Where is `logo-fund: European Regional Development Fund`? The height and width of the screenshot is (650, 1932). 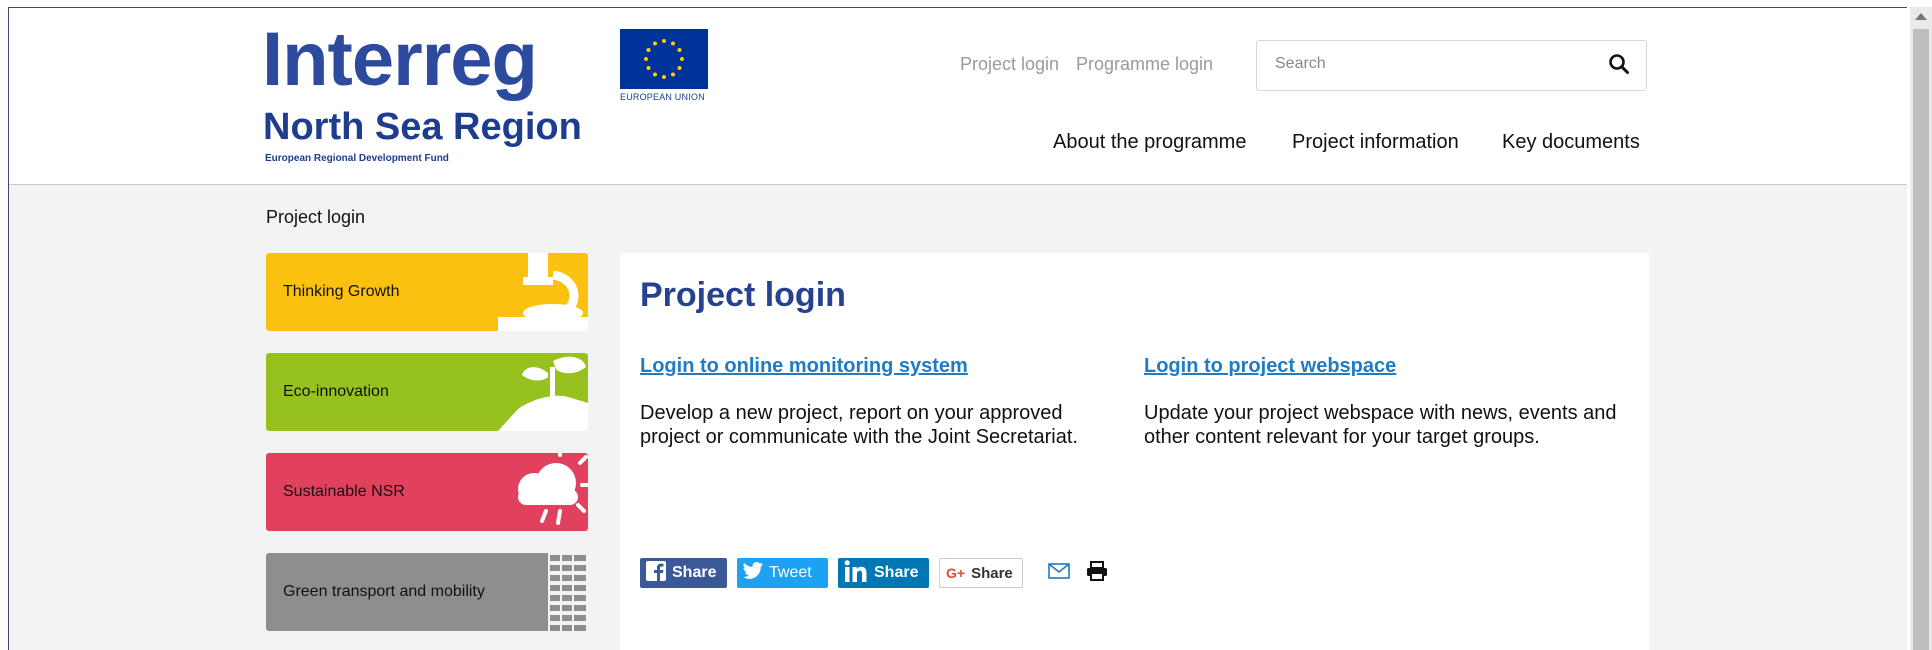
logo-fund: European Regional Development Fund is located at coordinates (357, 158).